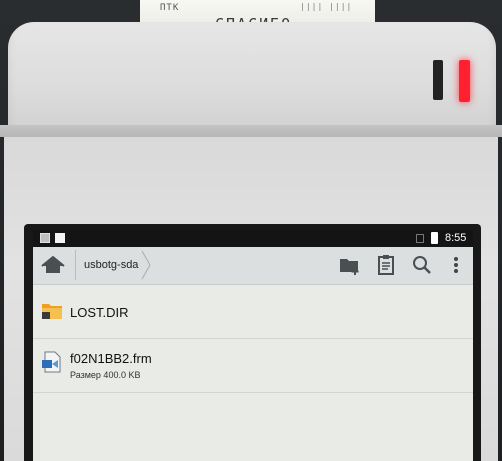 The height and width of the screenshot is (461, 502). I want to click on action-bar: usbotg-sda, so click(253, 266).